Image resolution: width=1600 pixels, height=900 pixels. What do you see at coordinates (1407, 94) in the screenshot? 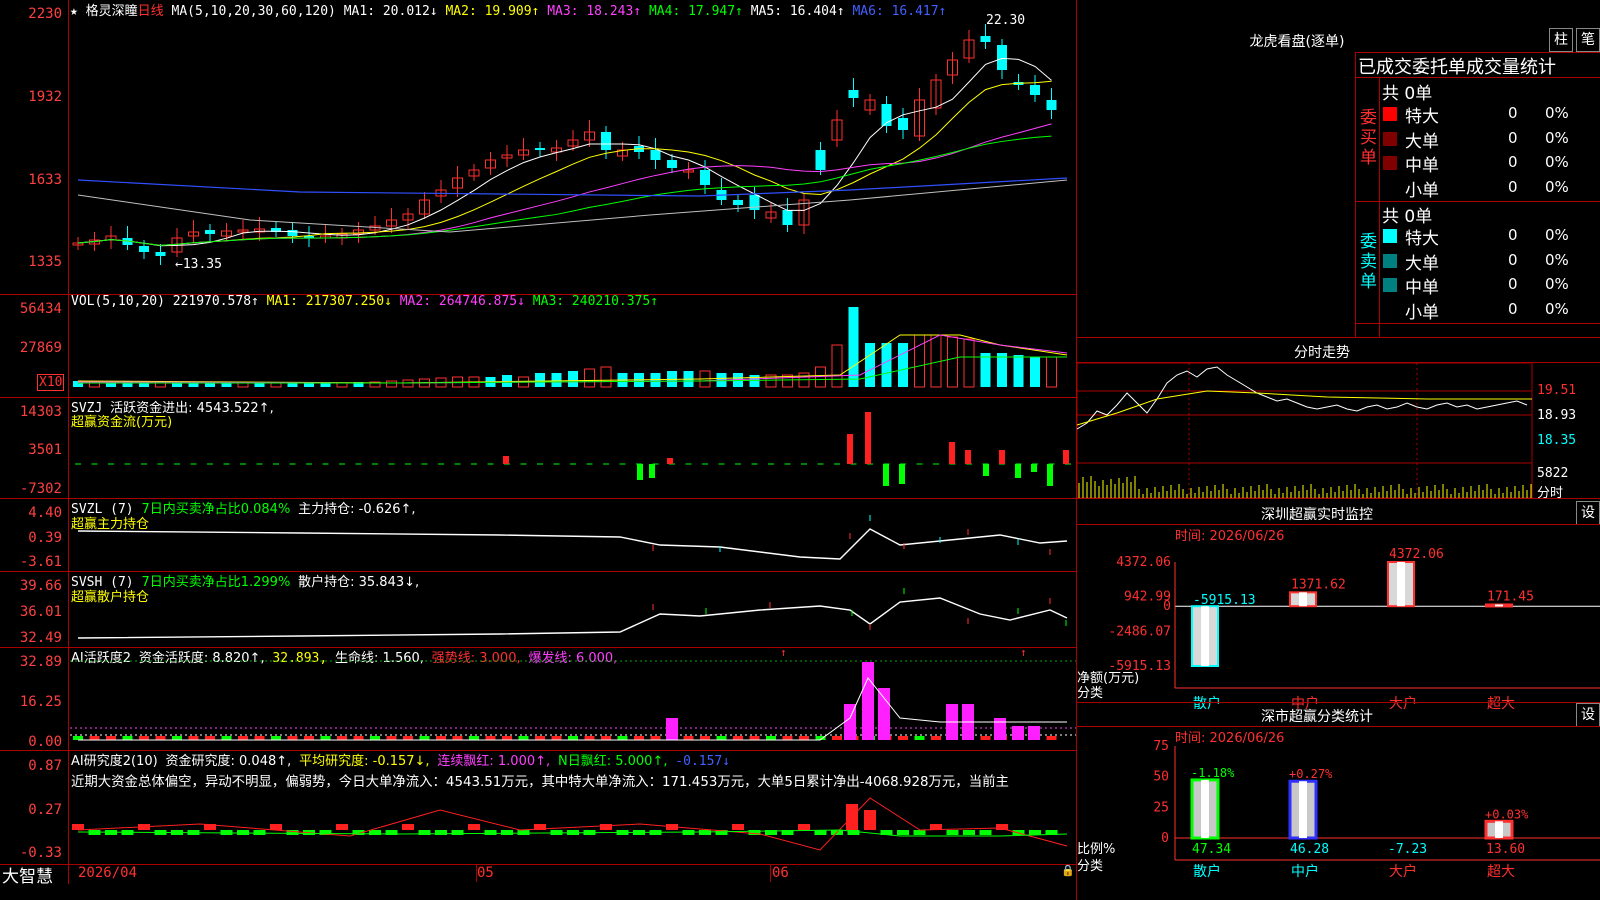
I see `buy-total: 共 0单` at bounding box center [1407, 94].